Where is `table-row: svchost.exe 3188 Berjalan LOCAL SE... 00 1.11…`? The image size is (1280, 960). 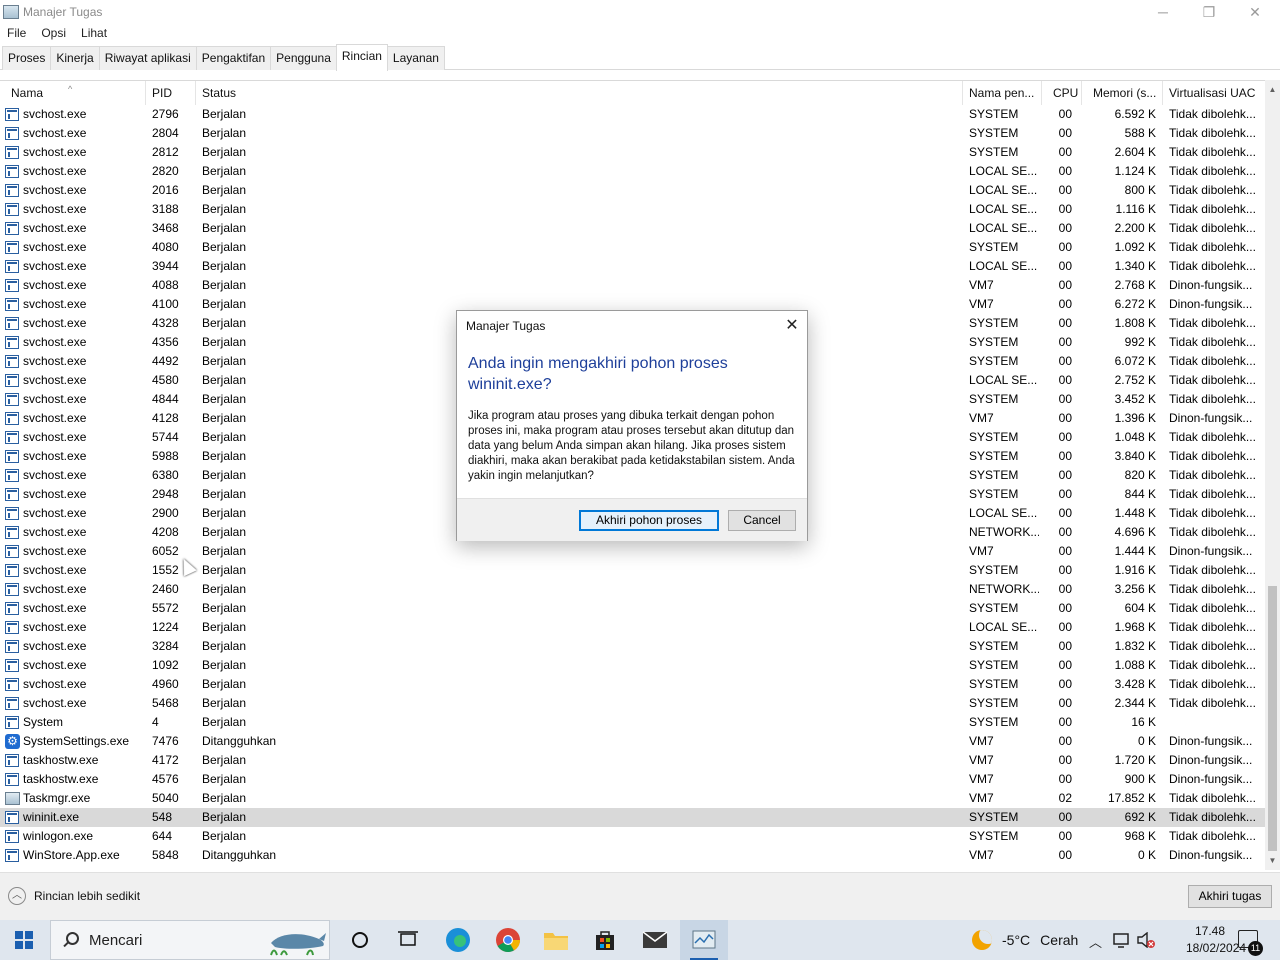
table-row: svchost.exe 3188 Berjalan LOCAL SE... 00 1.11… is located at coordinates (632, 209).